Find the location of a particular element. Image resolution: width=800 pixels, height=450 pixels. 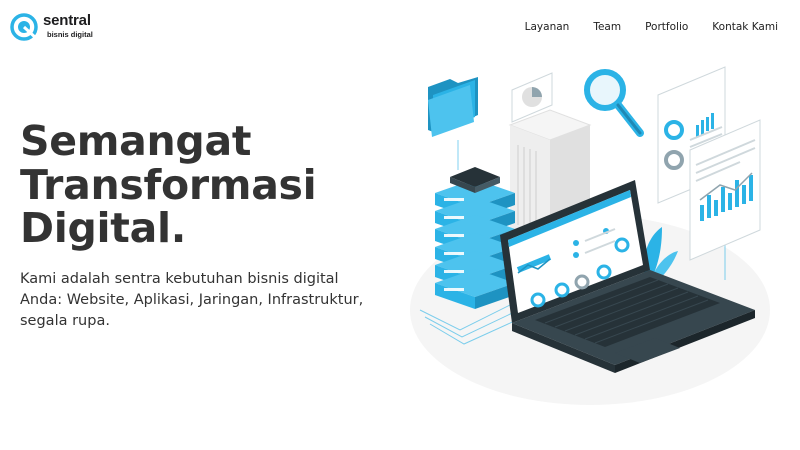

brand-tagline: bisnis digital is located at coordinates (70, 34).